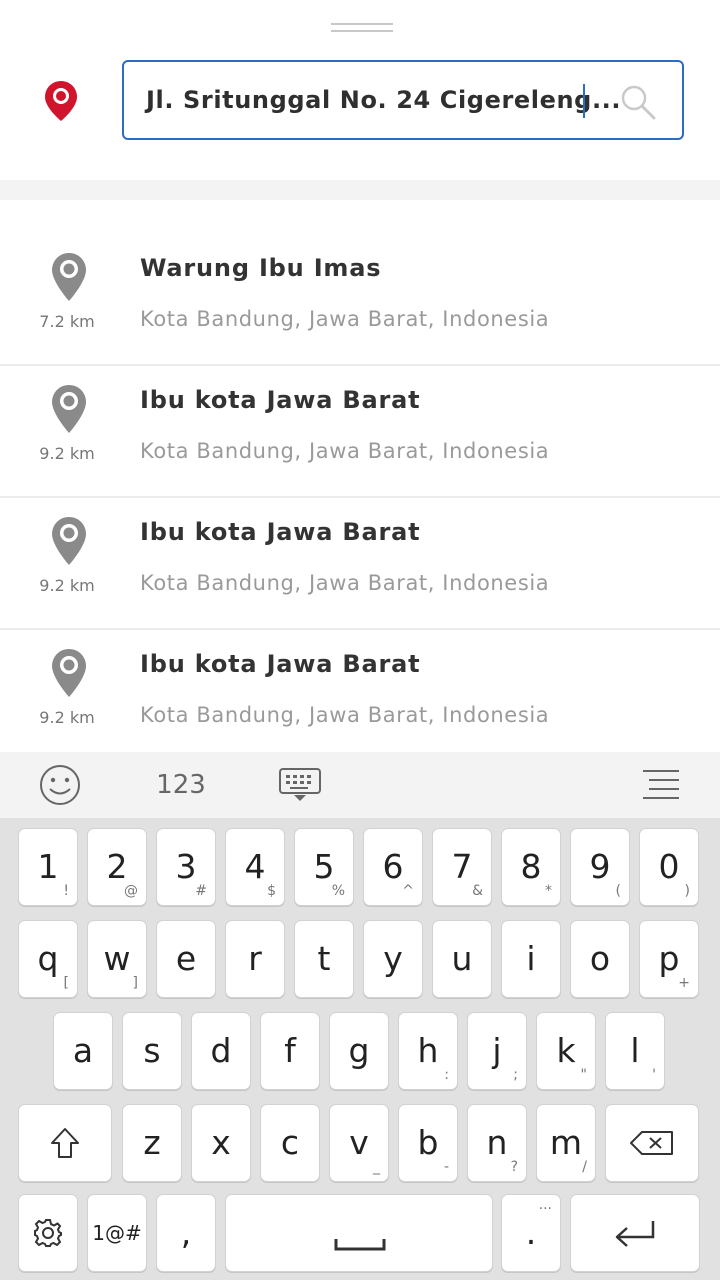 The height and width of the screenshot is (1280, 720). I want to click on key-a: a, so click(83, 1051).